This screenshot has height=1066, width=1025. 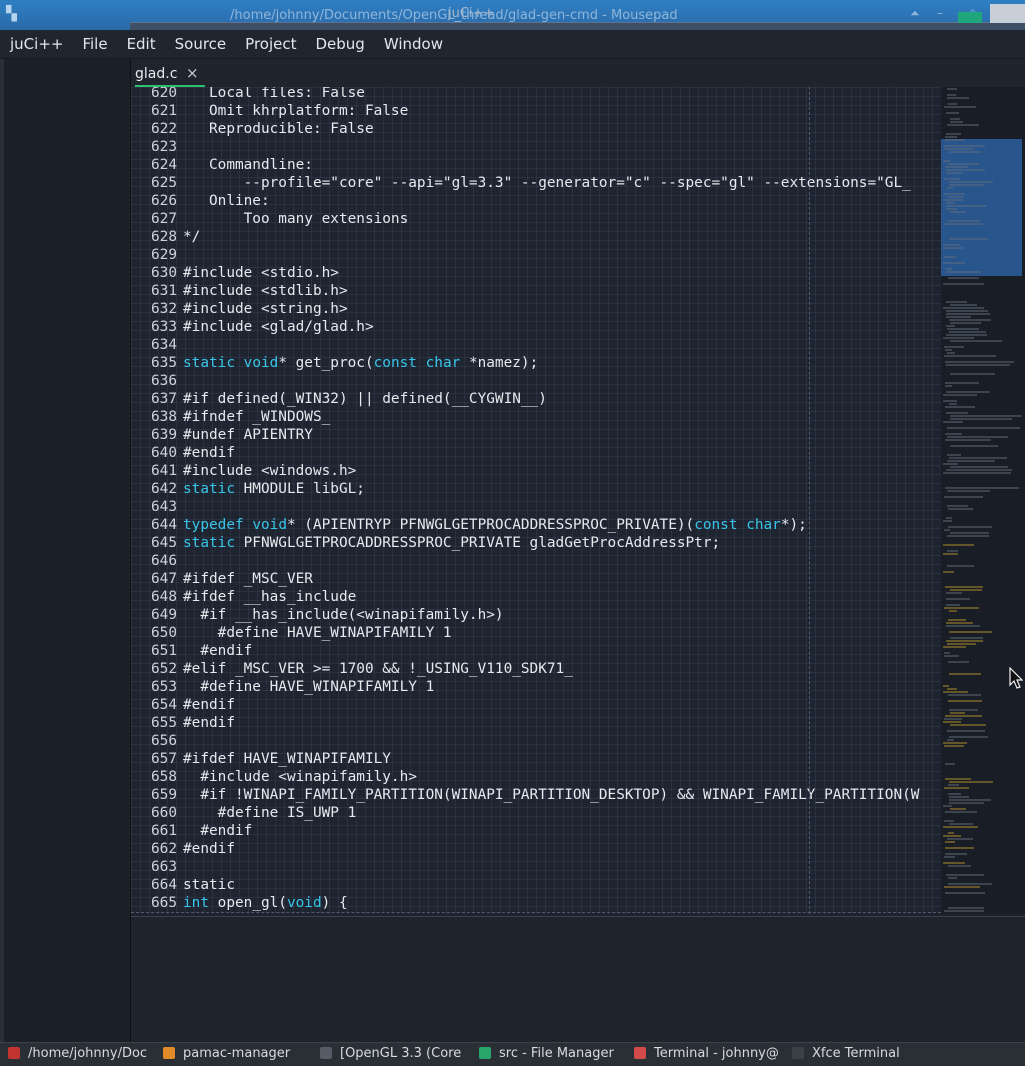 I want to click on taskbar-item: /home/johnny/Doc, so click(x=77, y=1056).